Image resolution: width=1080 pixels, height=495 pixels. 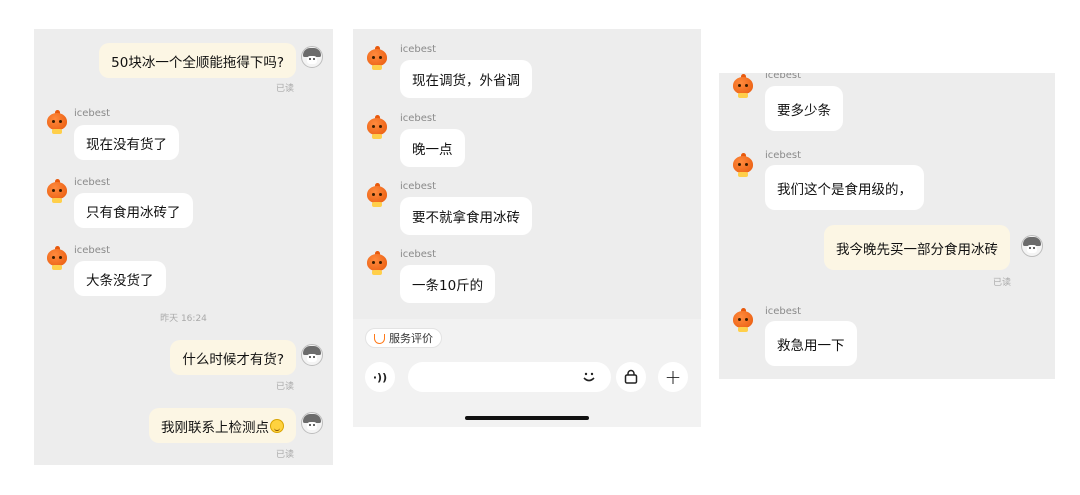 What do you see at coordinates (197, 60) in the screenshot?
I see `message-bubble-mine: 50块冰一个全顺能拖得下吗?` at bounding box center [197, 60].